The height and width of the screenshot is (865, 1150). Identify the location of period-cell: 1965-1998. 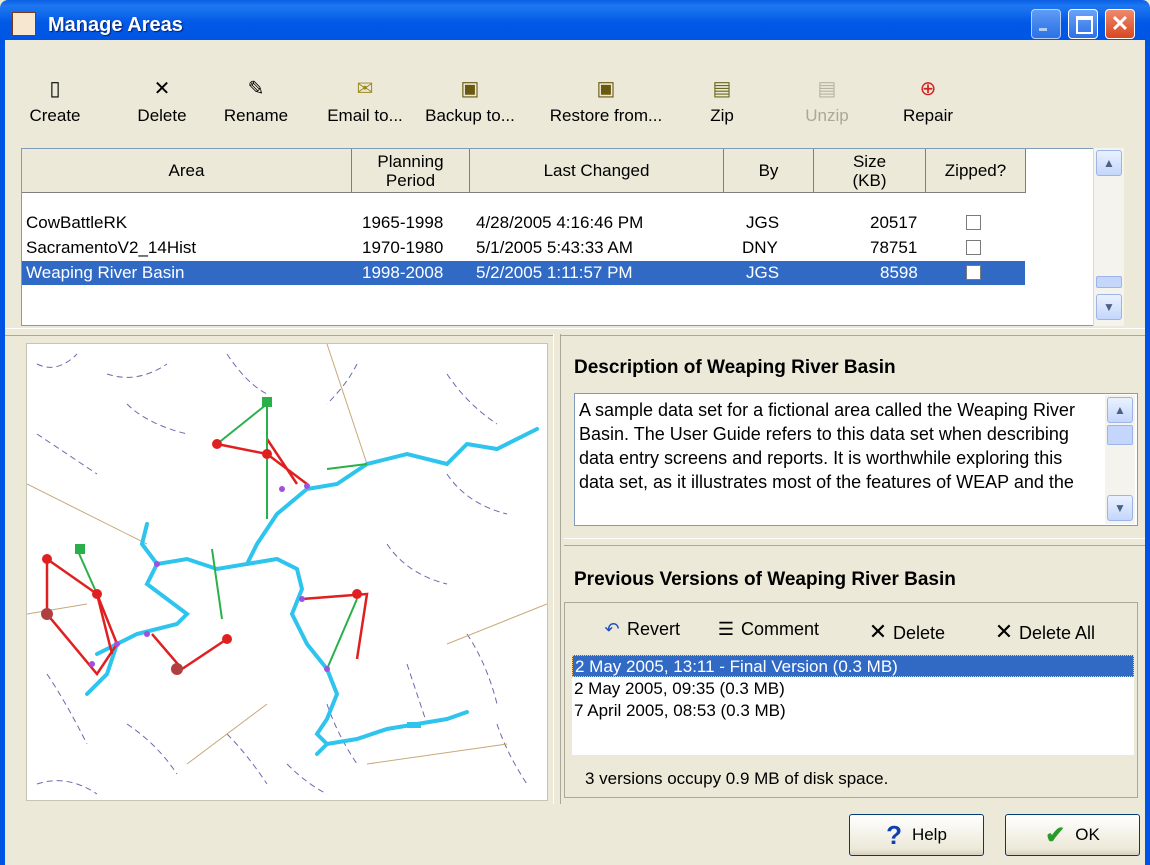
(403, 222).